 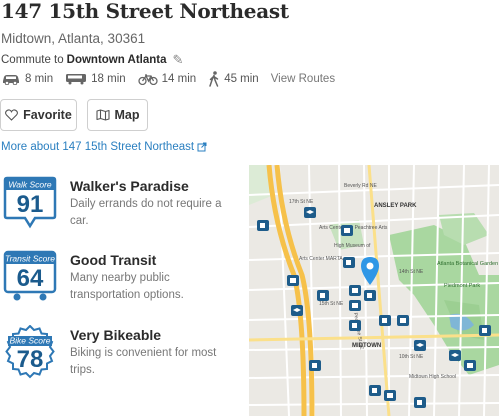 I want to click on walk-score-description: Daily errands do not require a car., so click(x=146, y=212).